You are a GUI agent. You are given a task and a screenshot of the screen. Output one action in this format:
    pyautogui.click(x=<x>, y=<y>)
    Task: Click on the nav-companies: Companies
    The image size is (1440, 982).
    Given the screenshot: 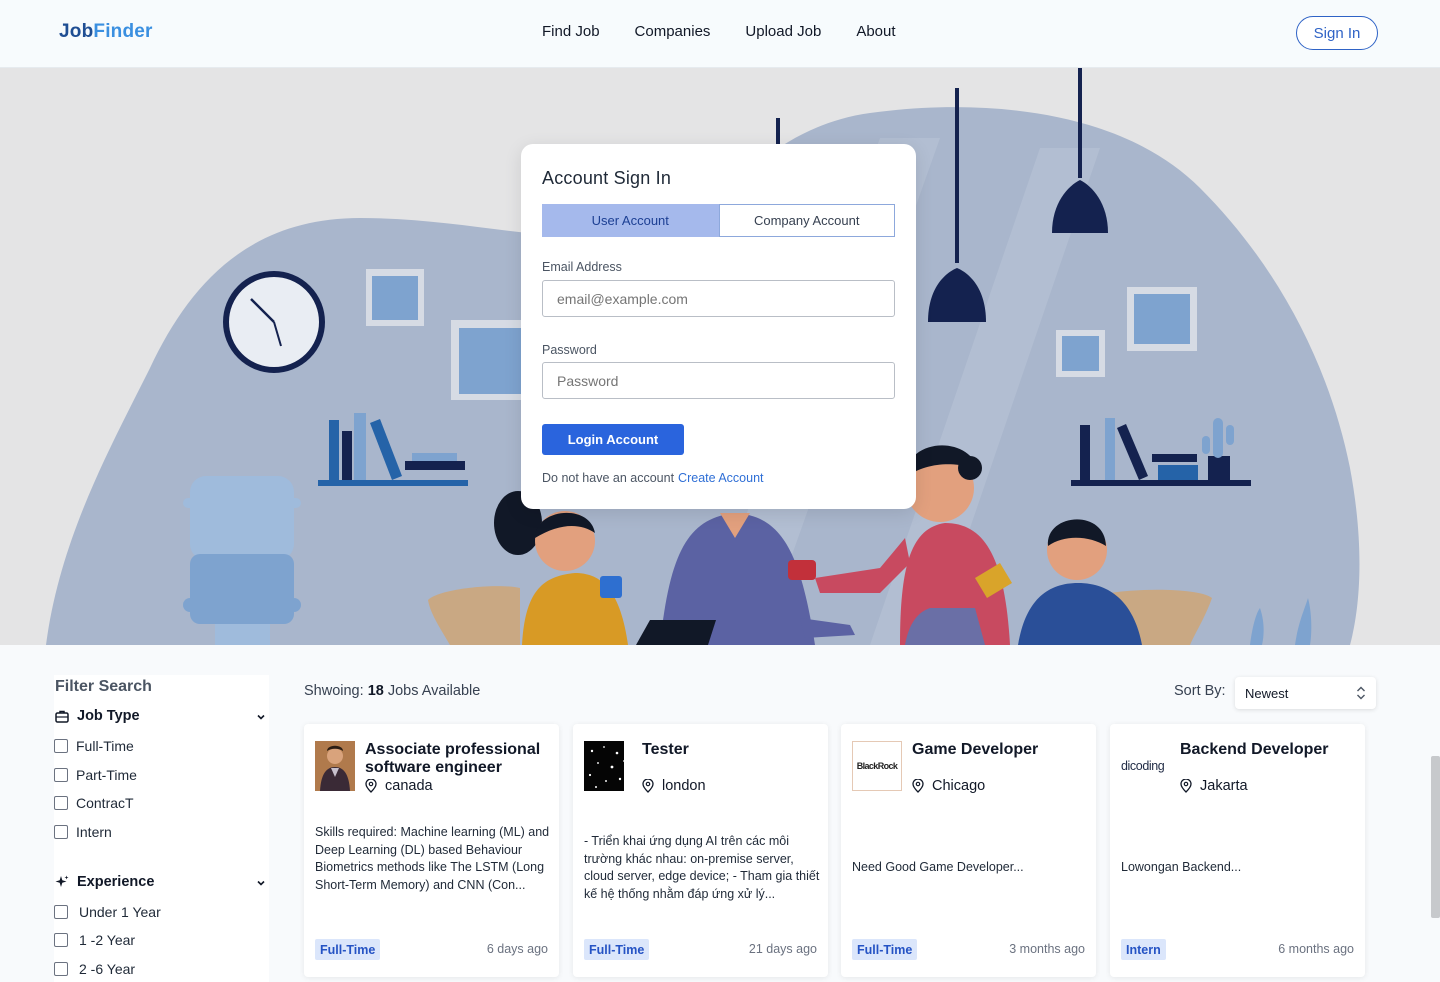 What is the action you would take?
    pyautogui.click(x=673, y=31)
    